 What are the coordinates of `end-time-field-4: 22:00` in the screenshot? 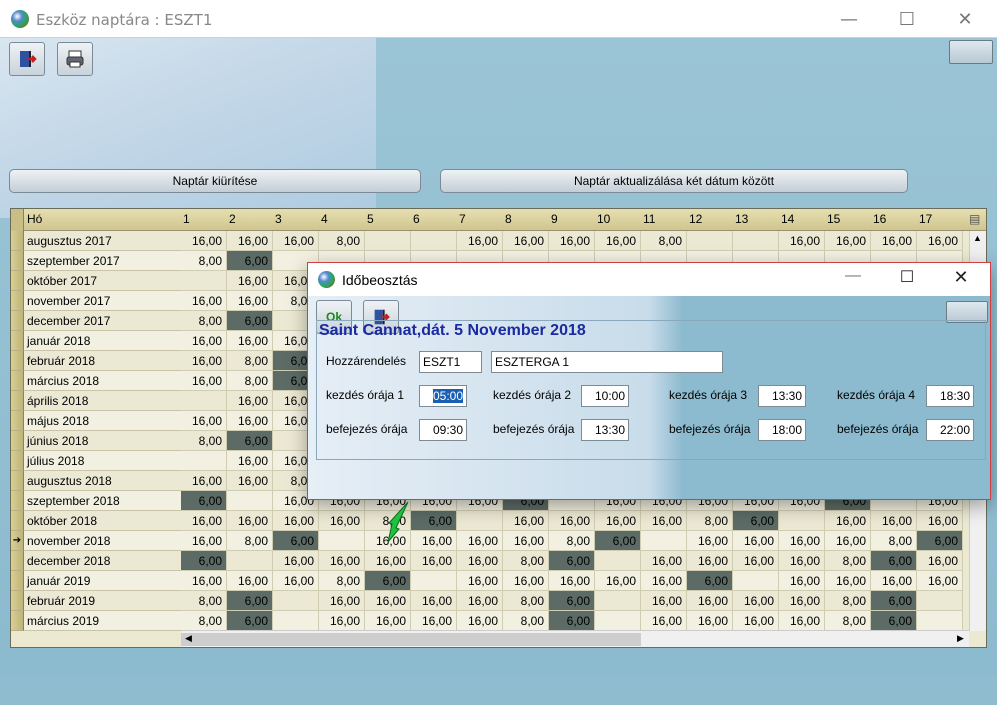 It's located at (950, 430).